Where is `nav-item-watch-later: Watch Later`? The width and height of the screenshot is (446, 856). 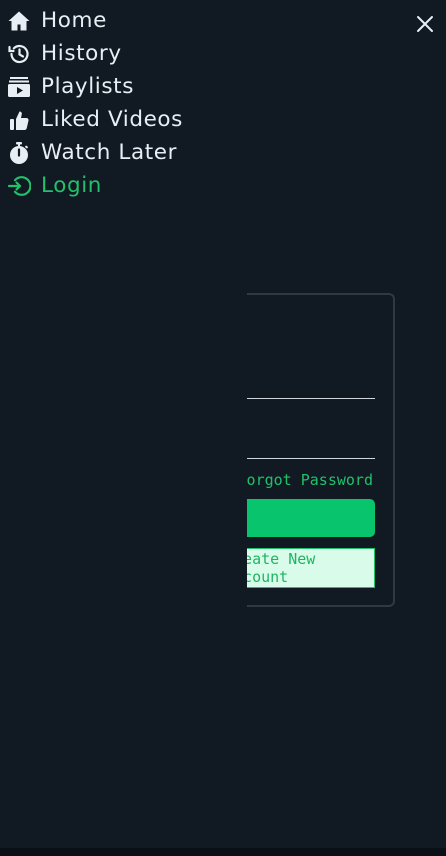
nav-item-watch-later: Watch Later is located at coordinates (123, 152).